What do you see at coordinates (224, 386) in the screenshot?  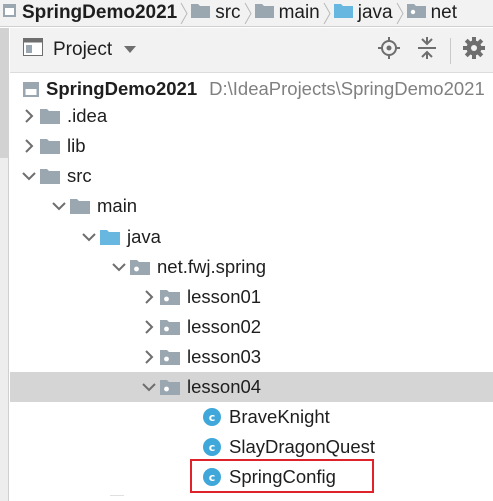 I see `tree-node-label: lesson04` at bounding box center [224, 386].